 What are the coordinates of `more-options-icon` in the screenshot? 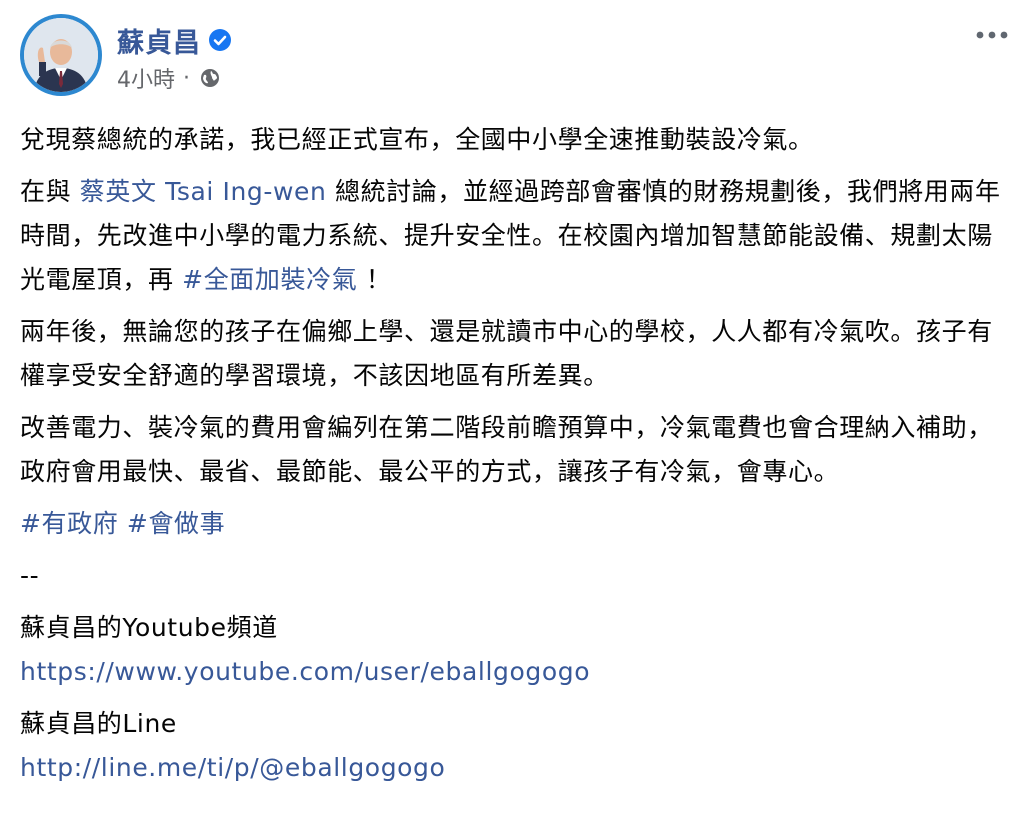 It's located at (992, 35).